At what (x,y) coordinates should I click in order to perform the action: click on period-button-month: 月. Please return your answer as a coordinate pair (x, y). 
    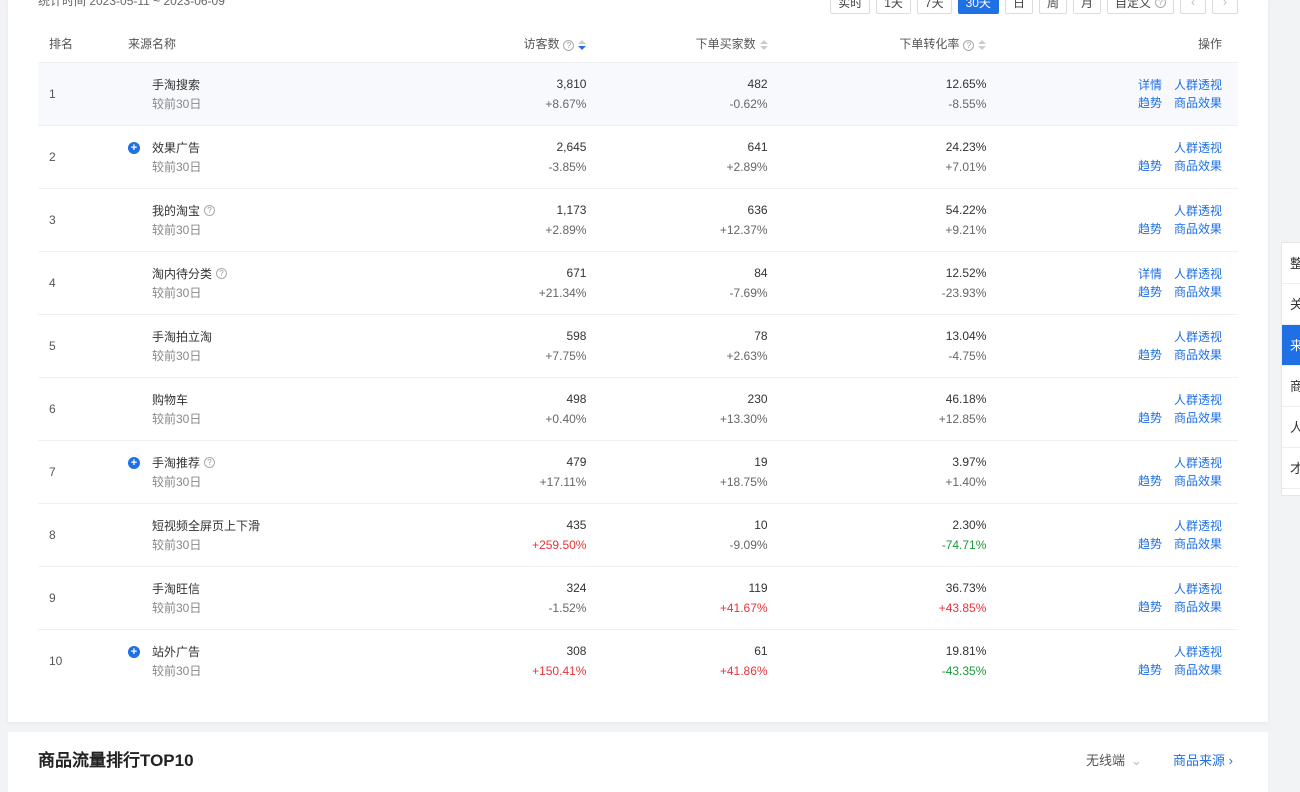
    Looking at the image, I should click on (1086, 7).